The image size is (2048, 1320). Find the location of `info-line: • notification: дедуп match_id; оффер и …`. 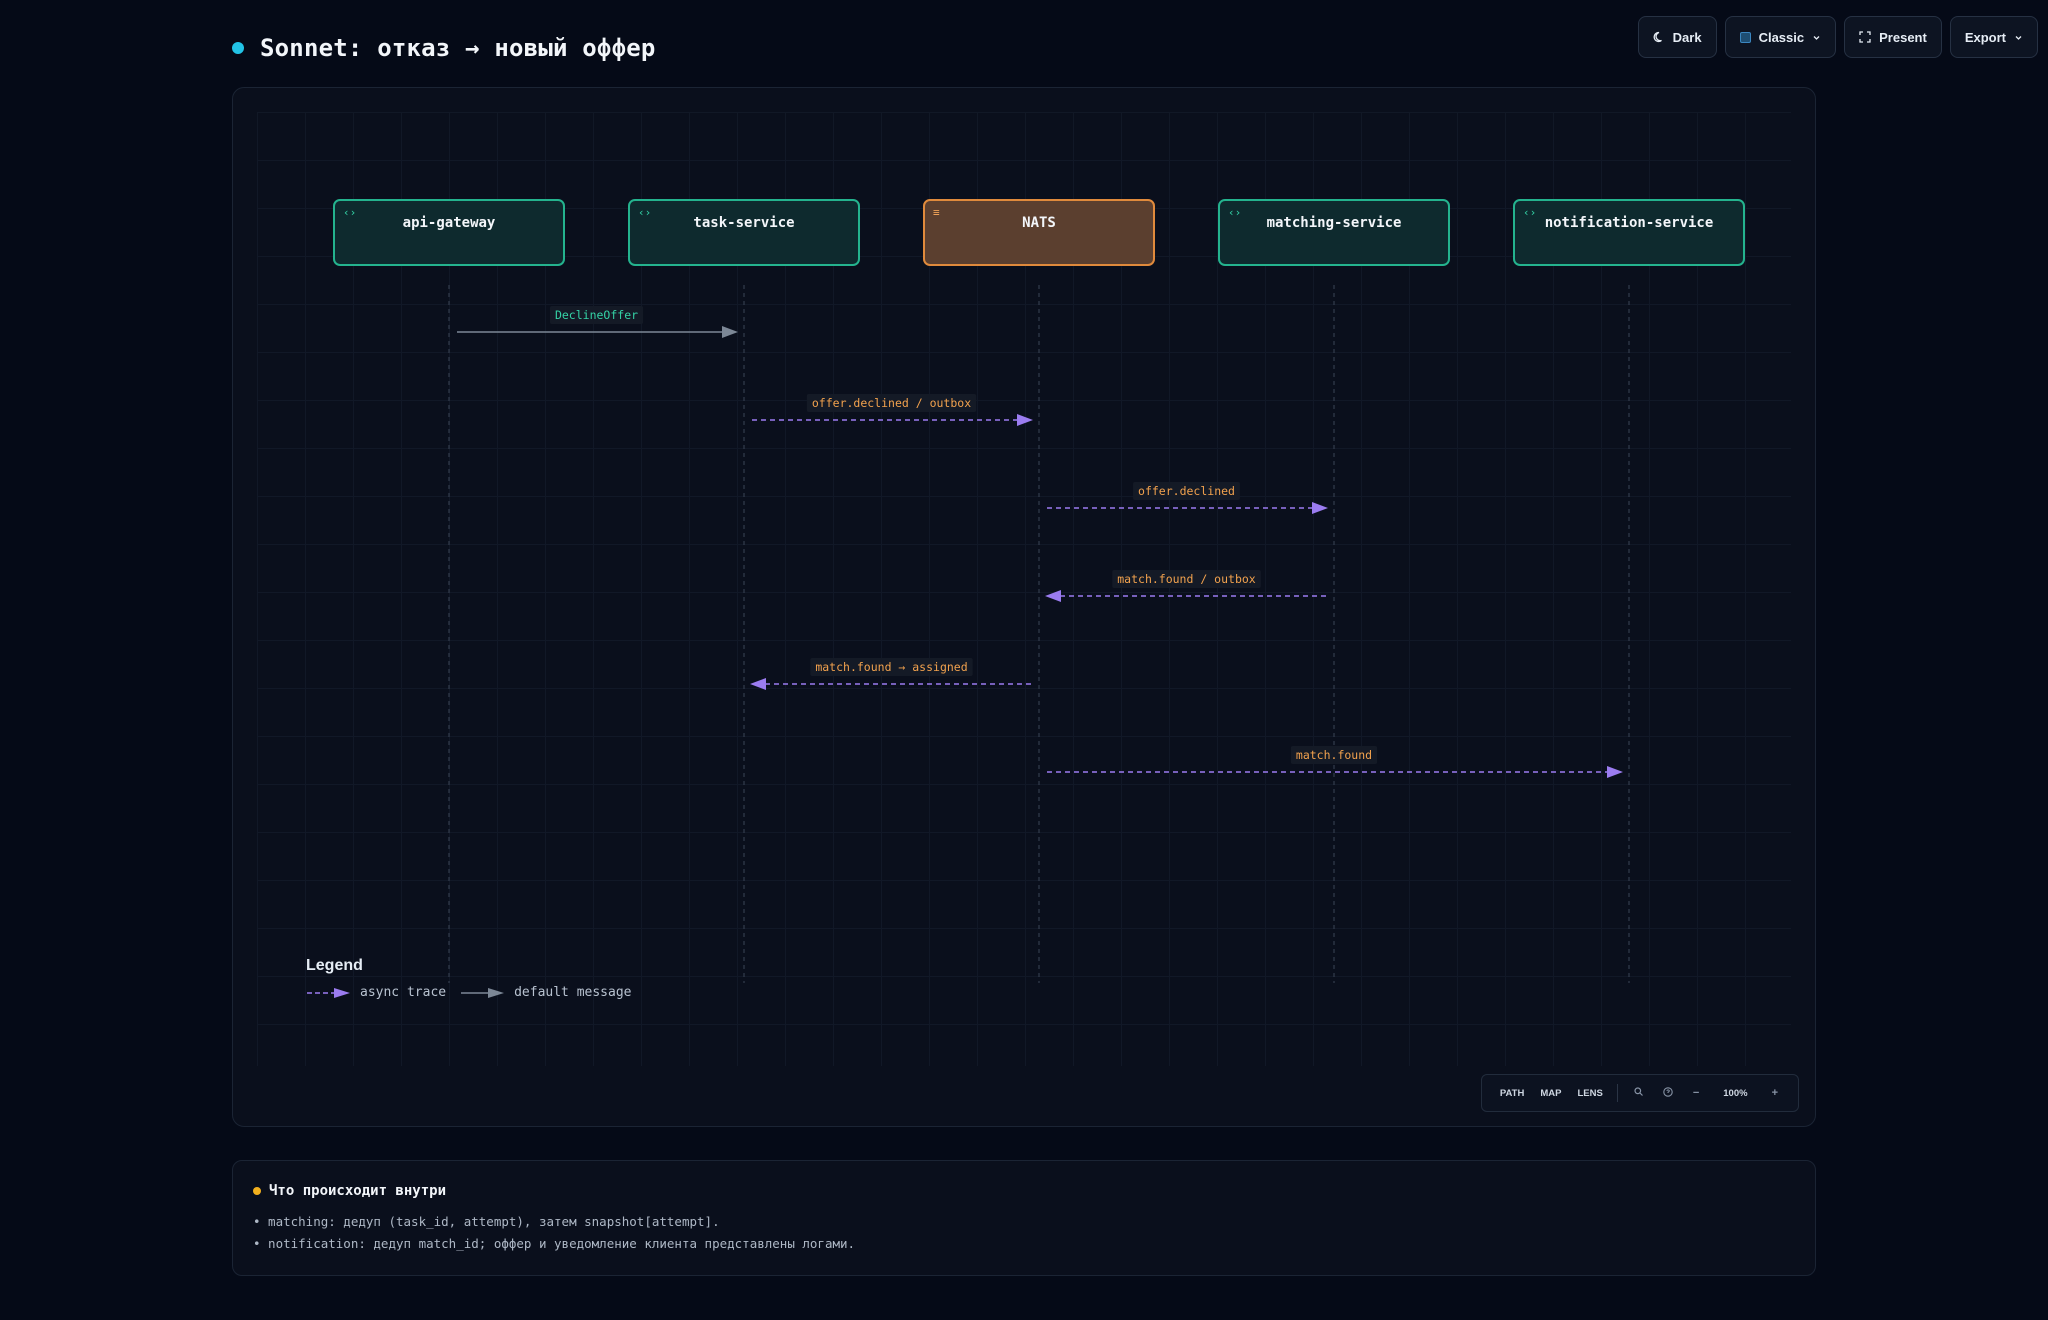

info-line: • notification: дедуп match_id; оффер и … is located at coordinates (554, 1243).